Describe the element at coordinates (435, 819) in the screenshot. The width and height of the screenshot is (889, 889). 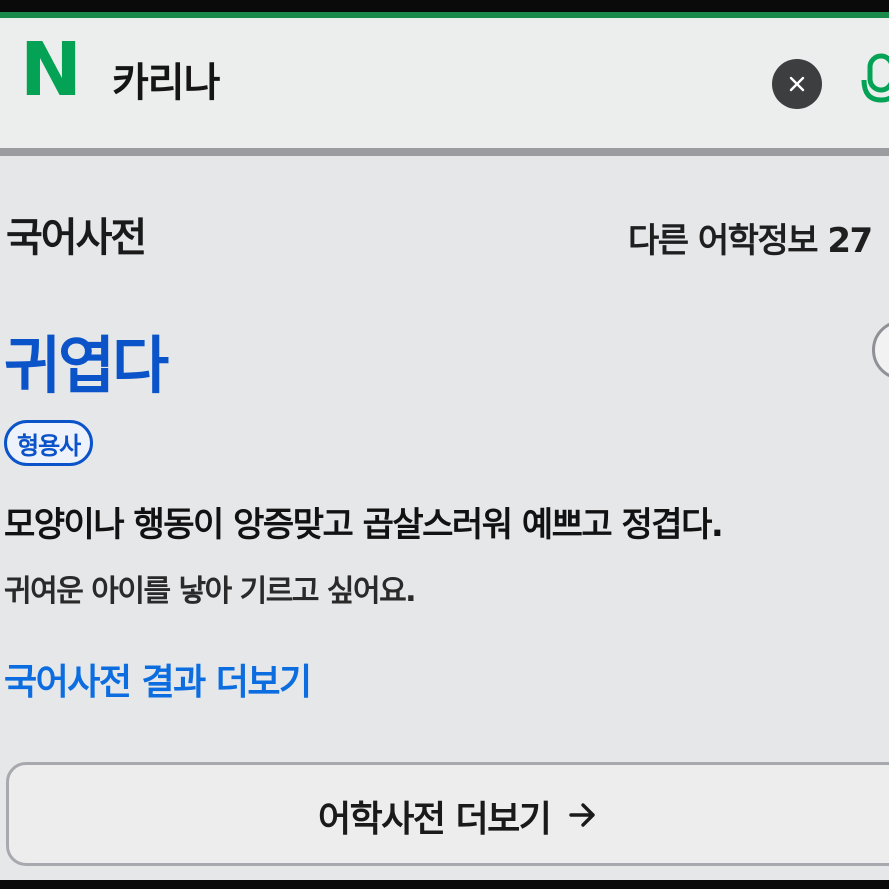
I see `language-dictionary-more-text: 어학사전 더보기` at that location.